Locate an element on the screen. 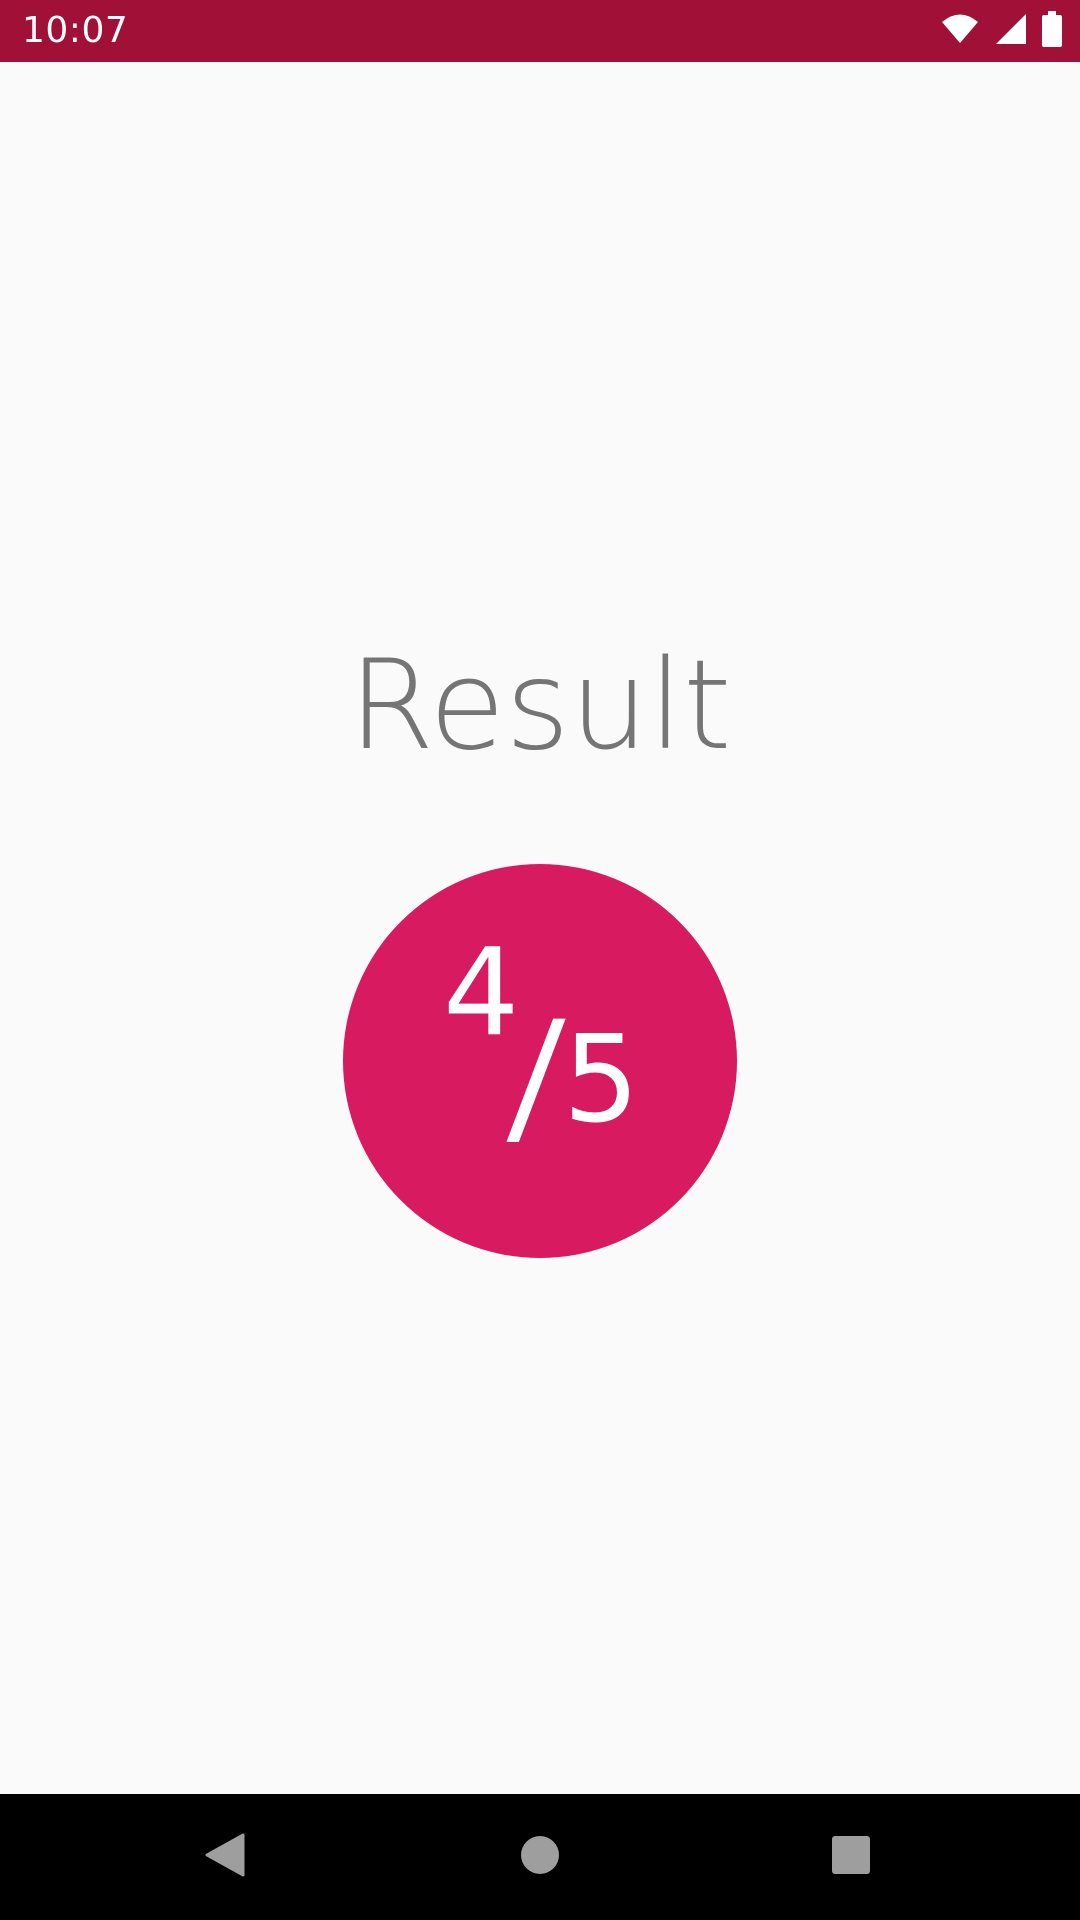 The width and height of the screenshot is (1080, 1920). cellular-signal-icon is located at coordinates (1011, 31).